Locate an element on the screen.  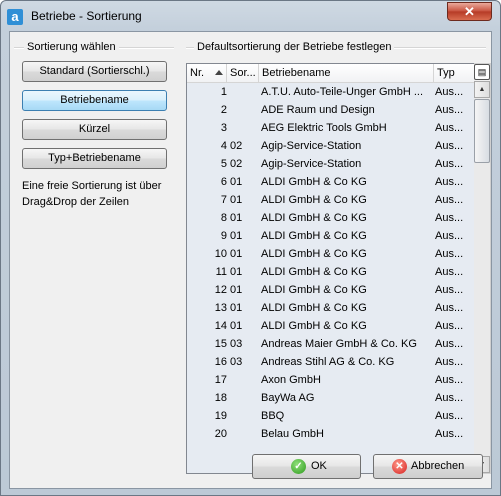
row-nr-cell: 2 is located at coordinates (223, 110).